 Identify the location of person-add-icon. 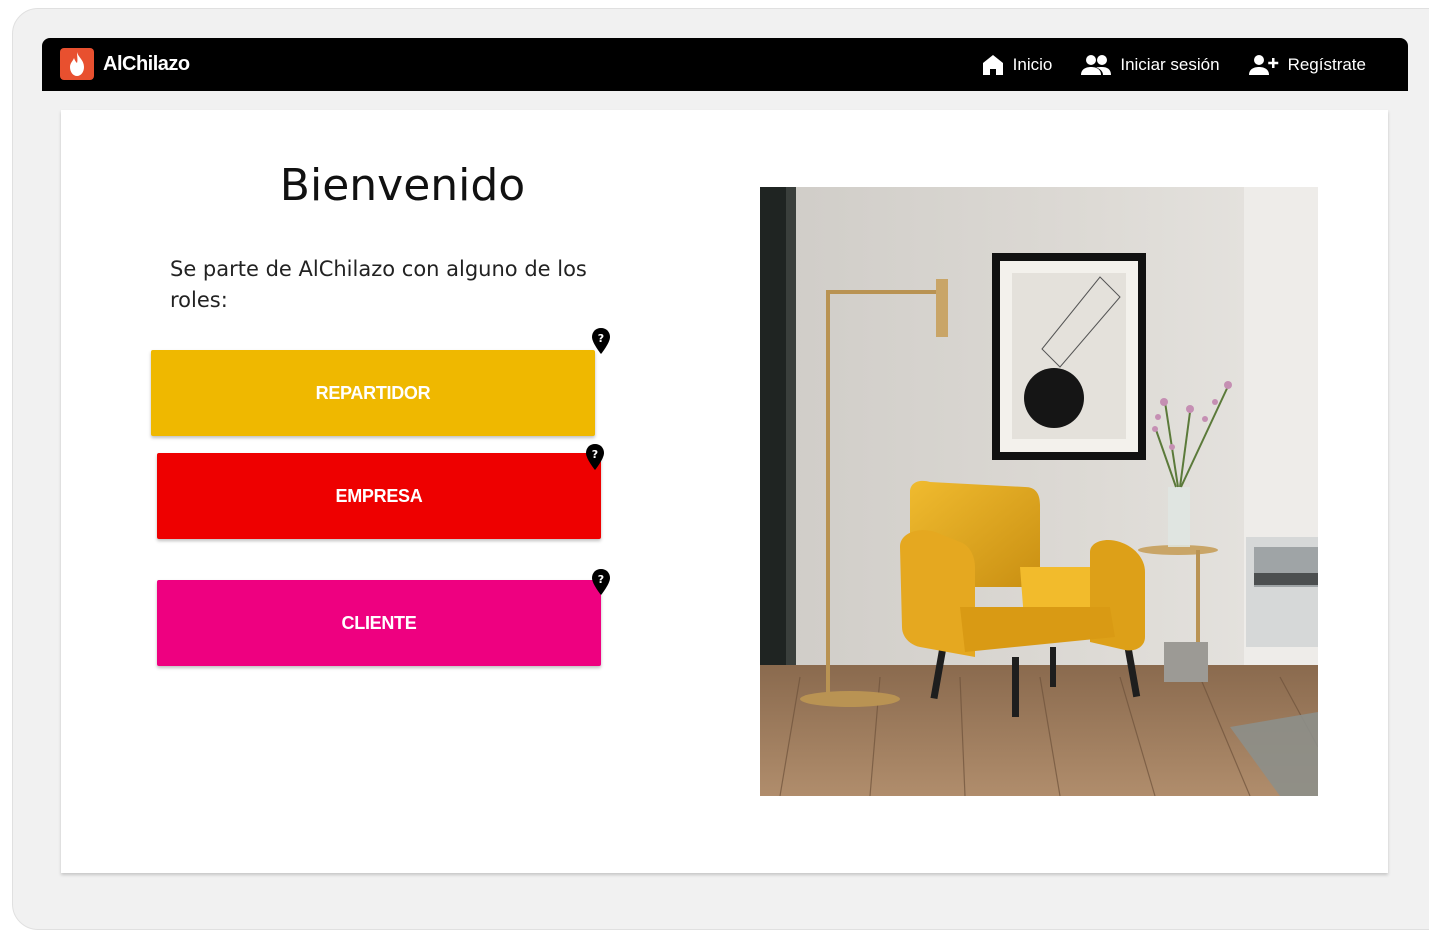
(1263, 64).